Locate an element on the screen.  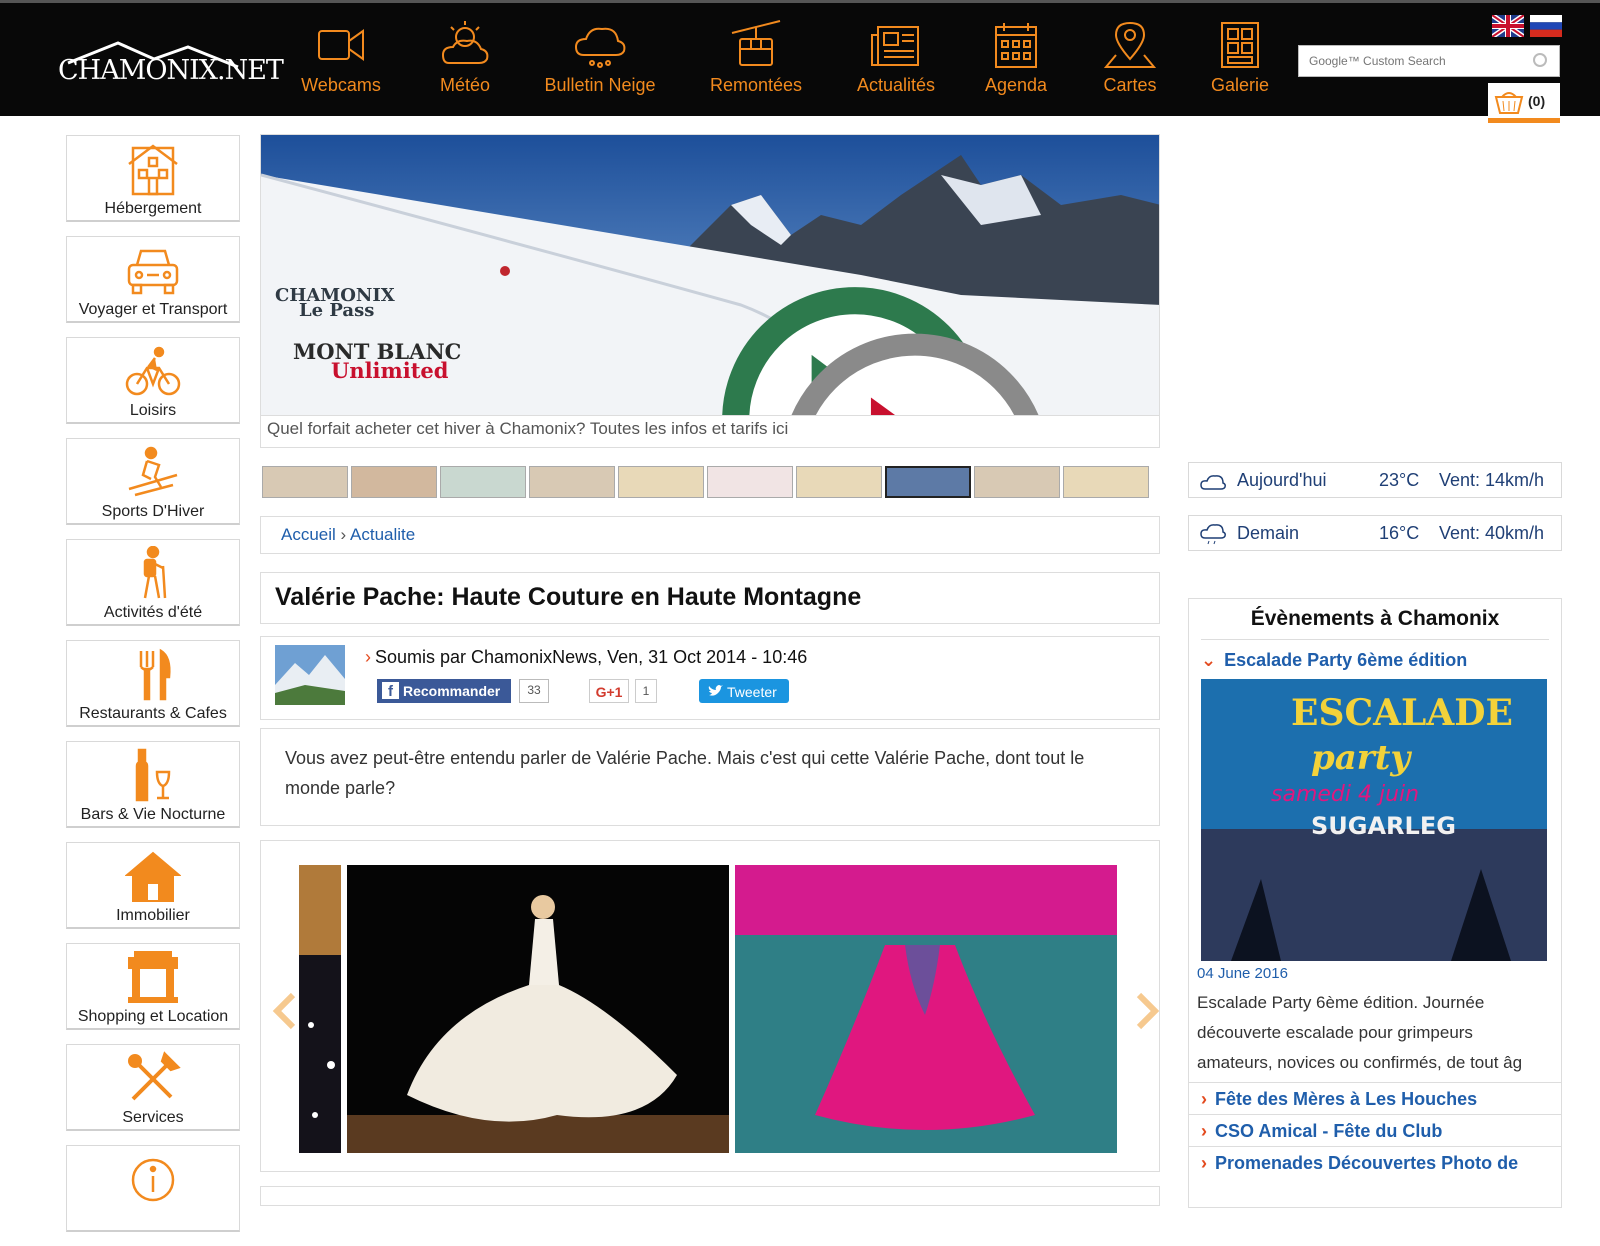
sidebar-item-hebergement: Hébergement is located at coordinates (153, 178).